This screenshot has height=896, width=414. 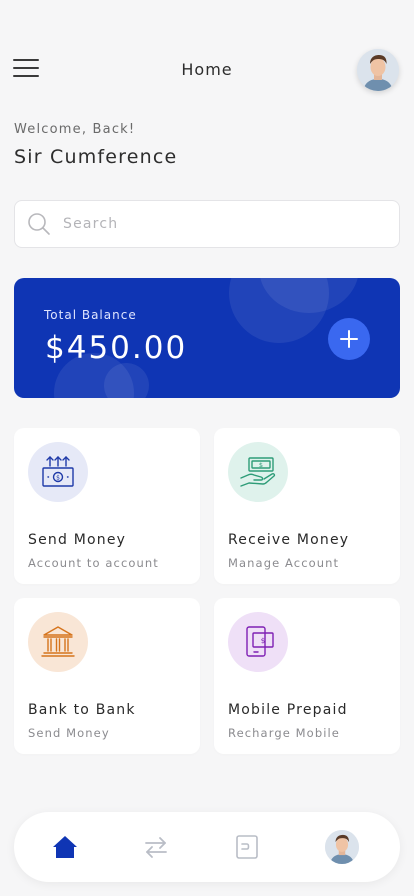 I want to click on user-name: Sir Cumference, so click(x=96, y=157).